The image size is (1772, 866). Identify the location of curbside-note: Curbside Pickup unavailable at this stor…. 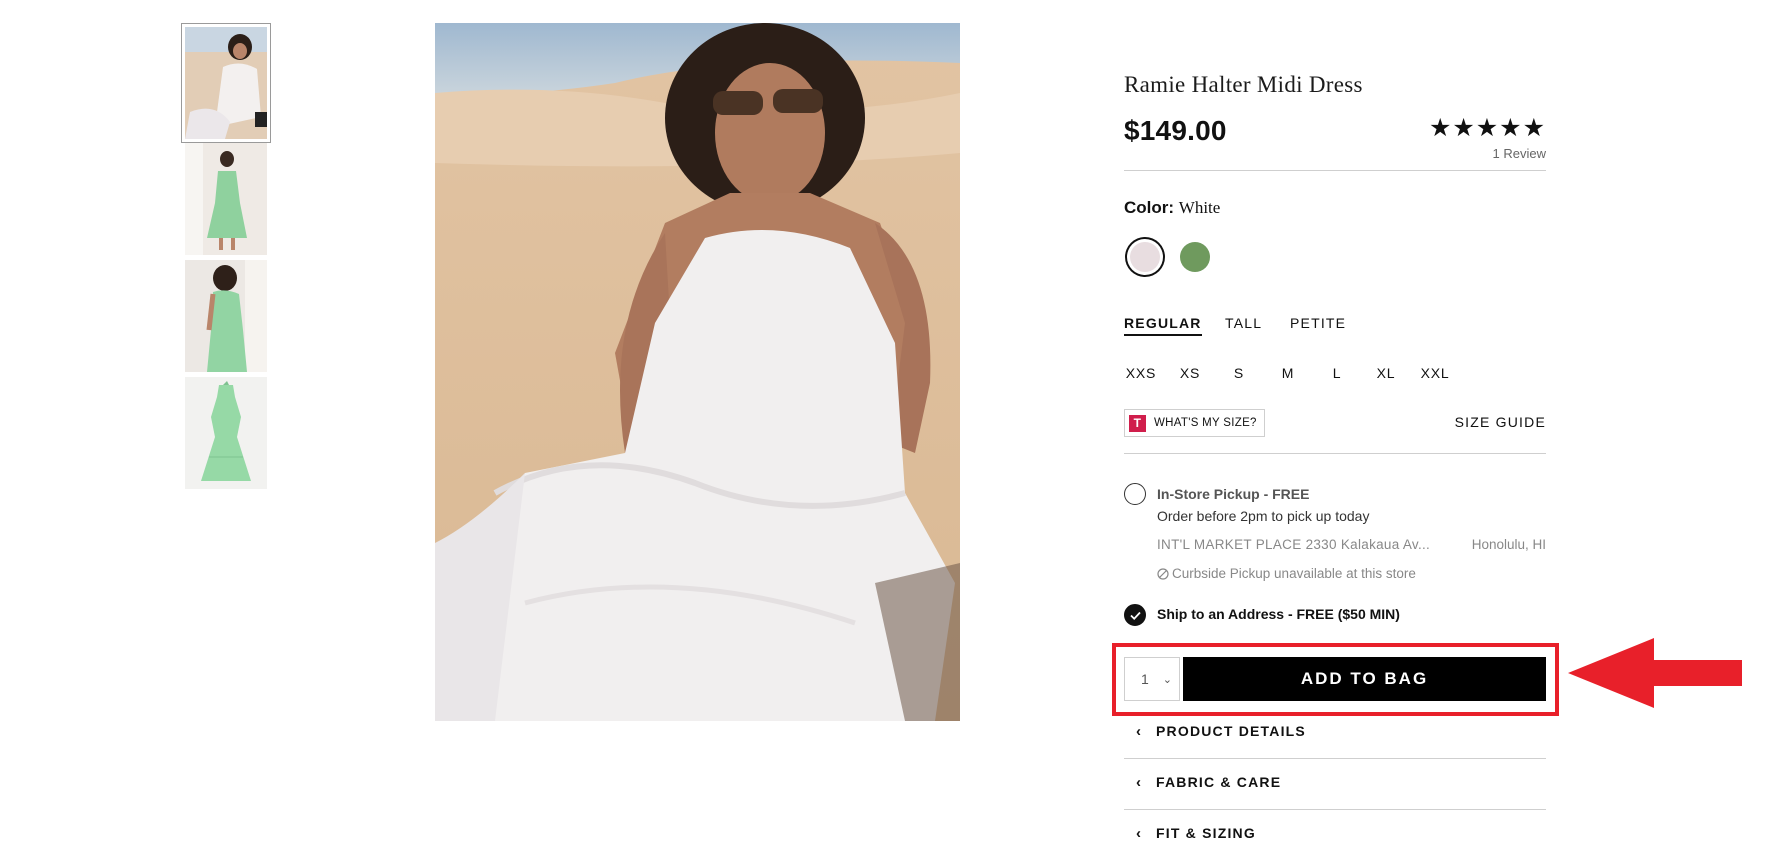
(1286, 573).